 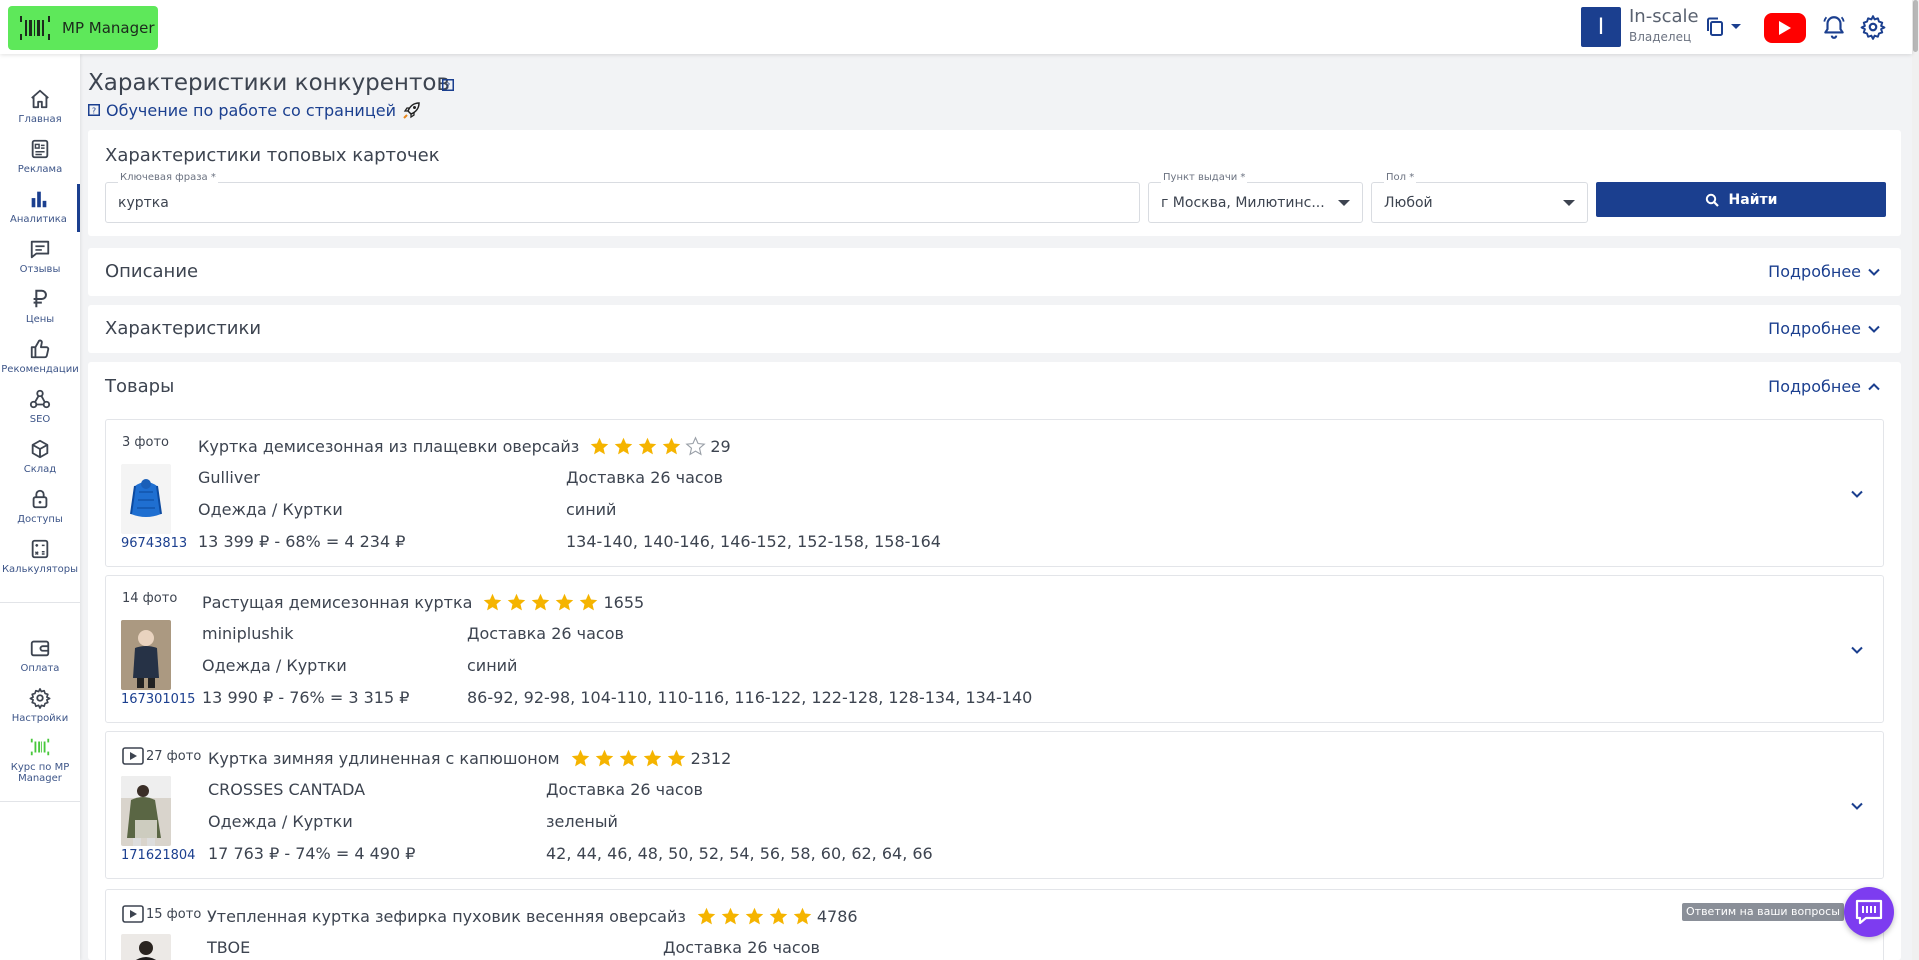 What do you see at coordinates (158, 699) in the screenshot?
I see `product-id: 167301015` at bounding box center [158, 699].